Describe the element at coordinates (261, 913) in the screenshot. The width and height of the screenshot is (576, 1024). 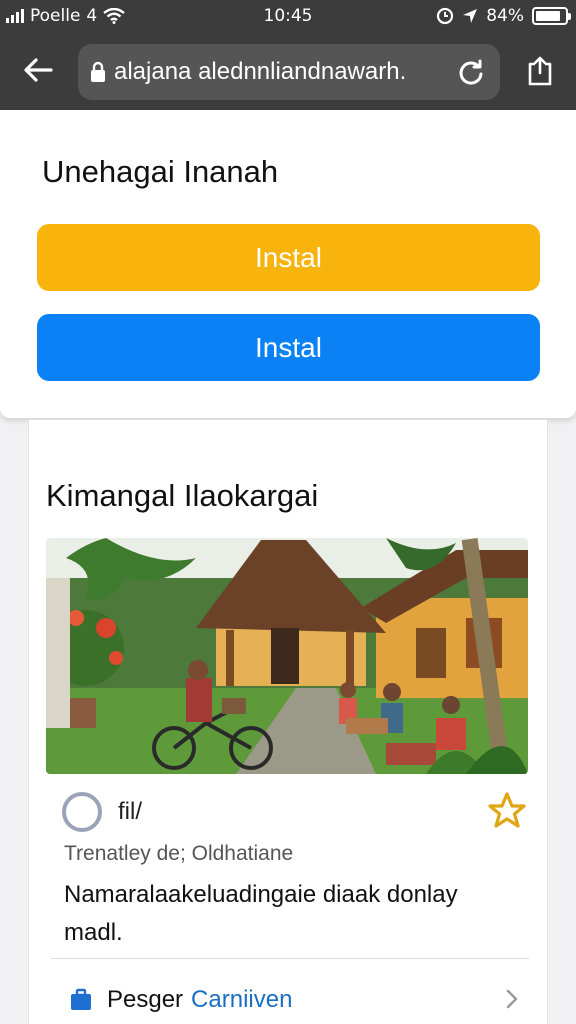
I see `card-description: Namaralaakeluadingaie diaak donlay madl.` at that location.